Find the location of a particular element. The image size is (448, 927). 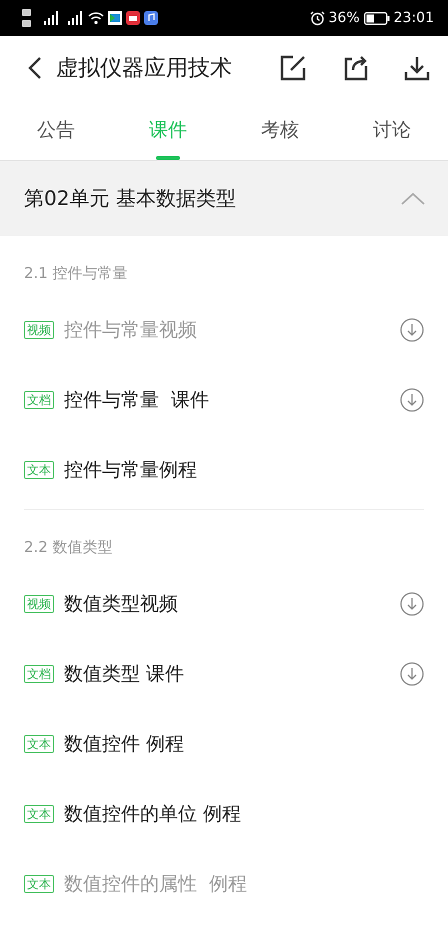

lesson-title: 数值类型 课件 is located at coordinates (232, 674).